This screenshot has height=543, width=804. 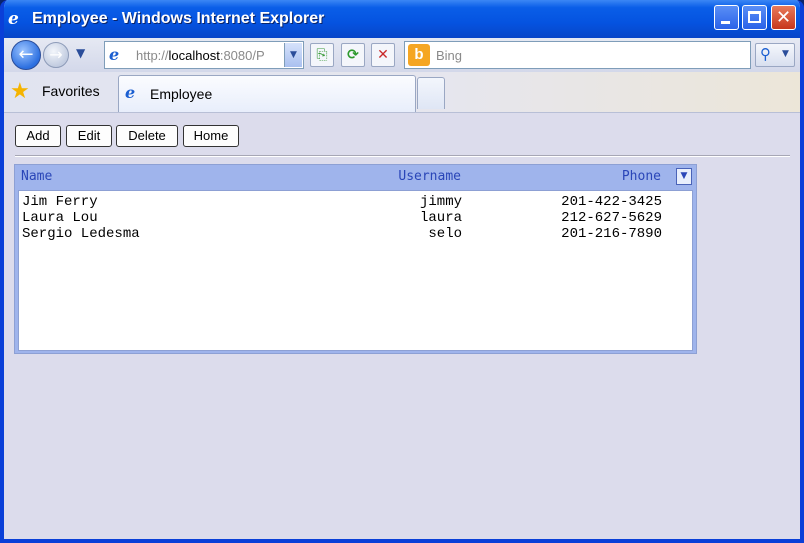 I want to click on window-title: Employee - Windows Internet Explorer, so click(x=178, y=18).